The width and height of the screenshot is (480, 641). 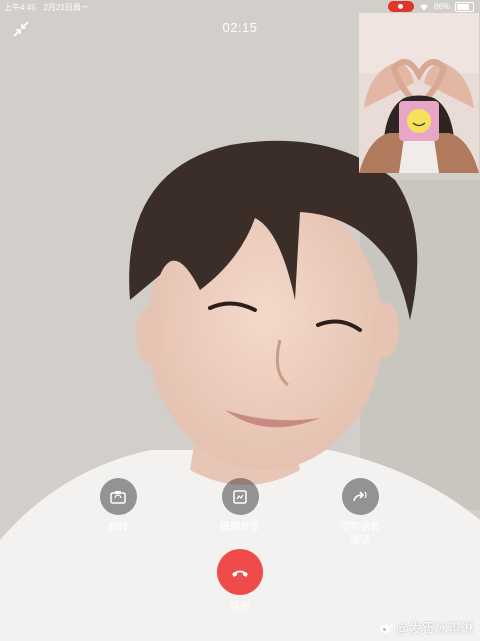 What do you see at coordinates (424, 7) in the screenshot?
I see `wifi-icon` at bounding box center [424, 7].